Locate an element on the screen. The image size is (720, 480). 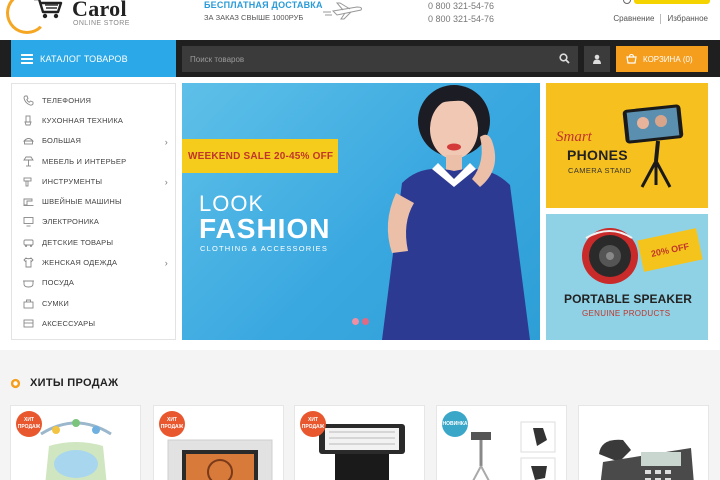
phone-number-2: 0 800 321-54-76 is located at coordinates (461, 19).